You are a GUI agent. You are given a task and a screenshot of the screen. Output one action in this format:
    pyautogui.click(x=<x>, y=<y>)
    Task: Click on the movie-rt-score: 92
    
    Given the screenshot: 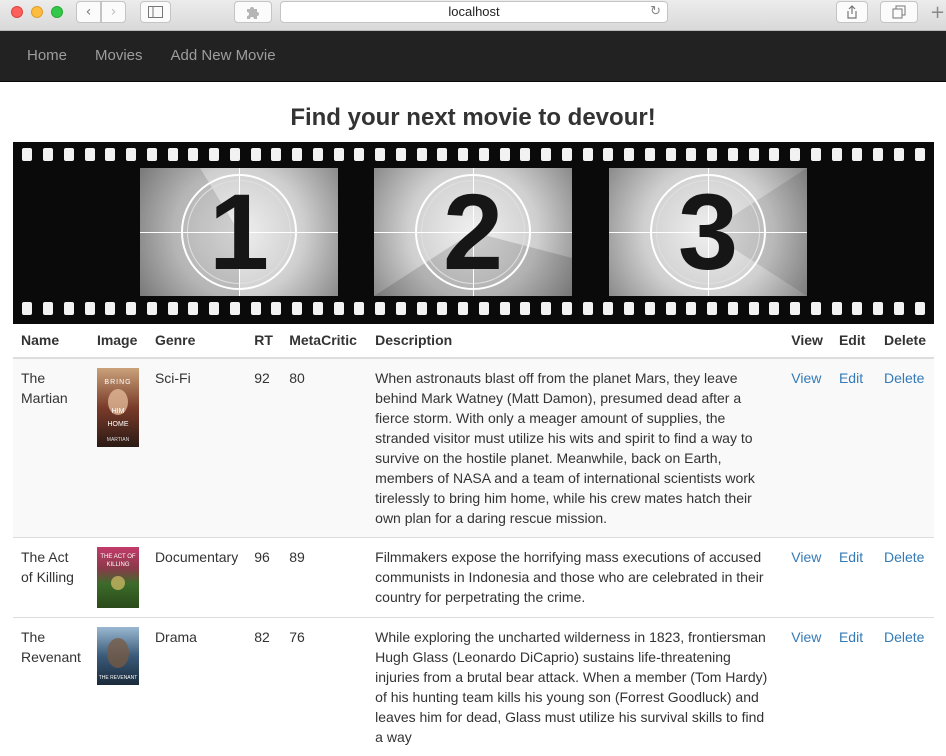 What is the action you would take?
    pyautogui.click(x=263, y=448)
    